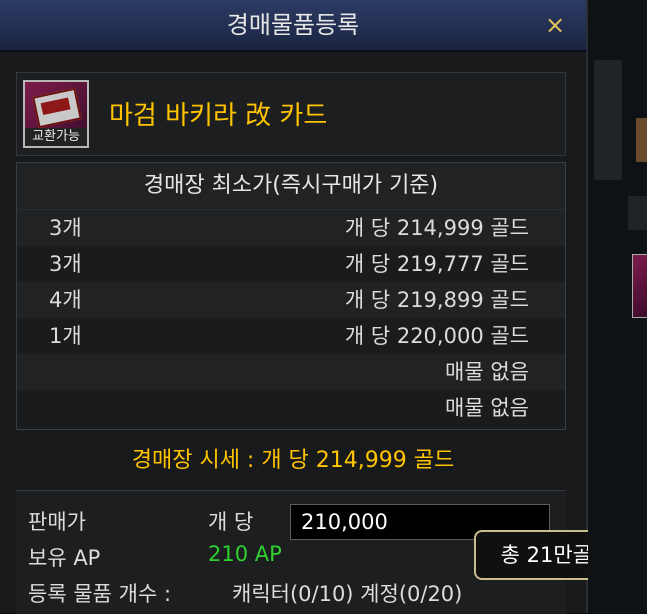 Image resolution: width=647 pixels, height=614 pixels. What do you see at coordinates (245, 554) in the screenshot?
I see `ap-value: 210 AP` at bounding box center [245, 554].